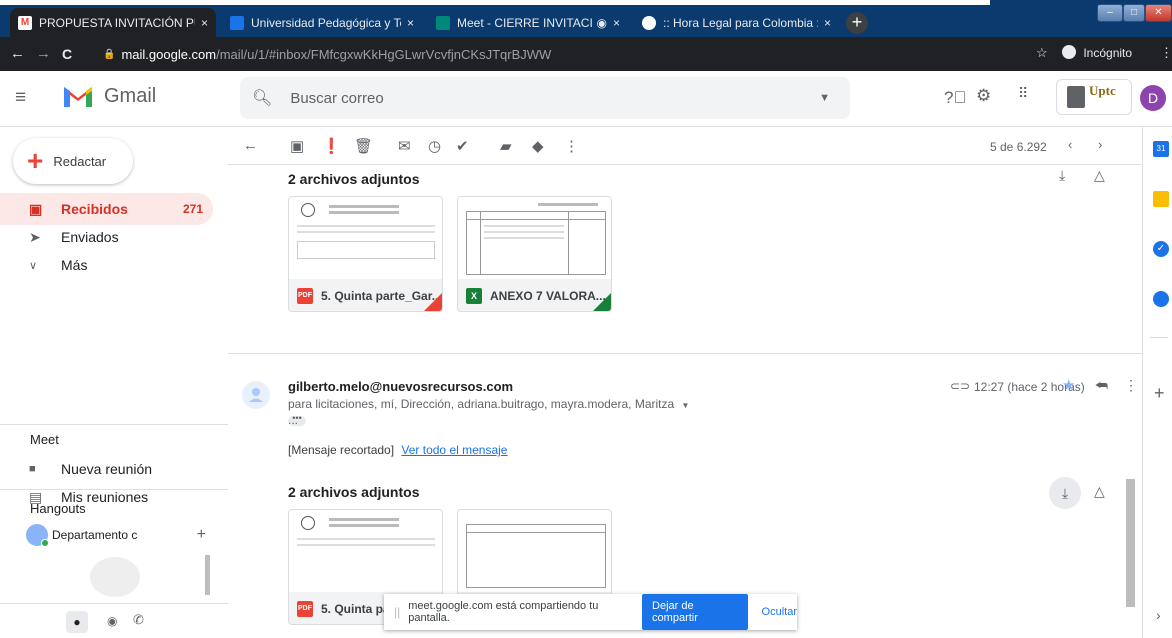  I want to click on tab-hora-legal: :: Hora Legal para Colombia :: ×, so click(736, 22).